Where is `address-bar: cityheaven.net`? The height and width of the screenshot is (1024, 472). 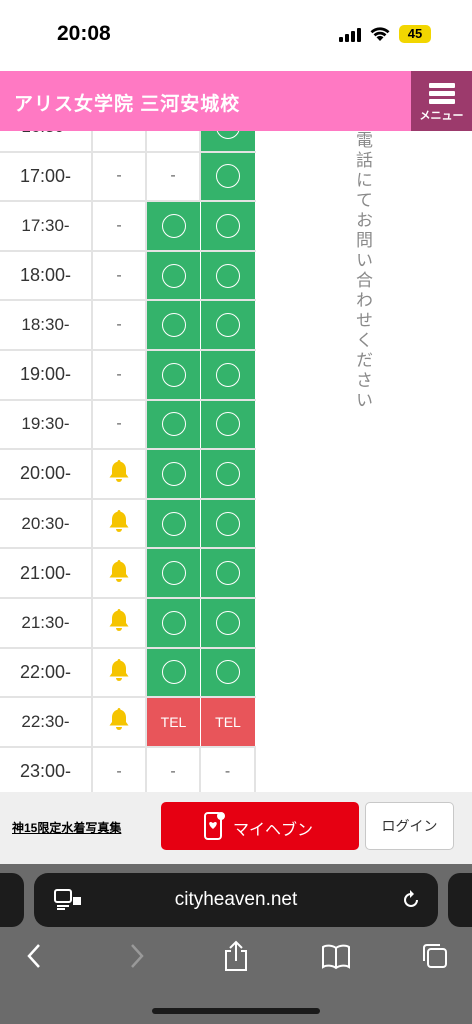 address-bar: cityheaven.net is located at coordinates (236, 900).